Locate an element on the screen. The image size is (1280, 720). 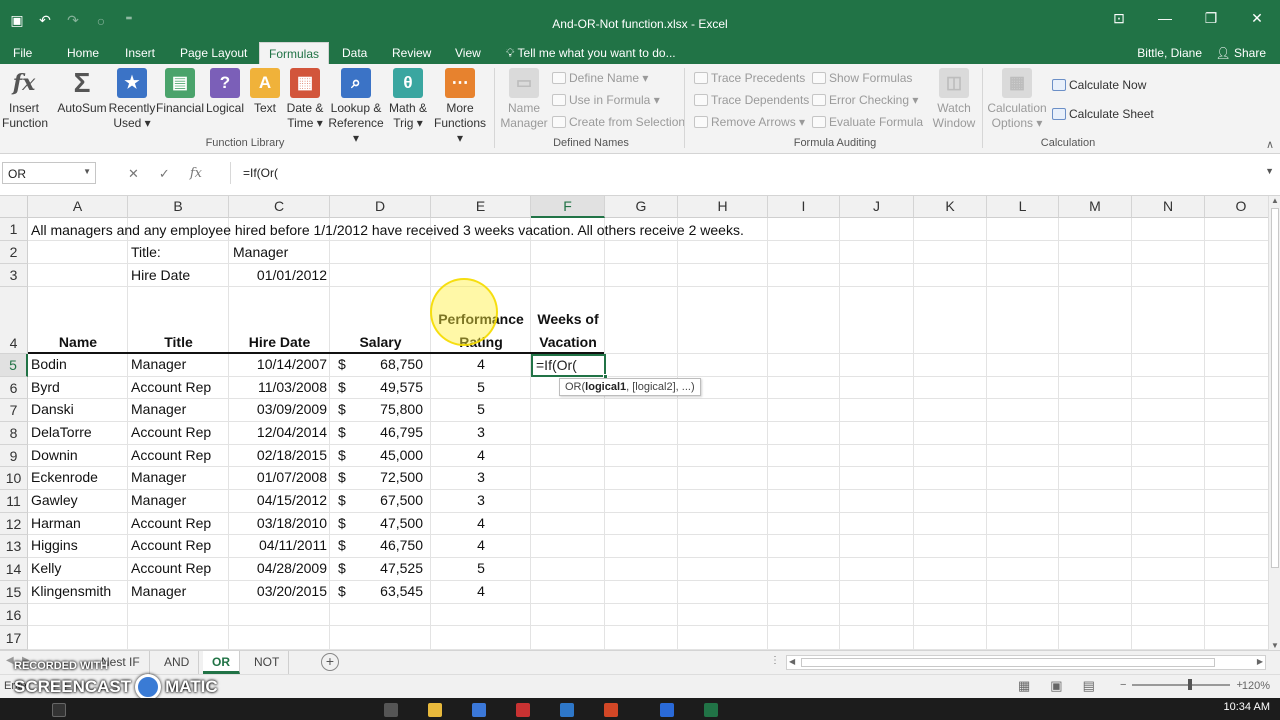
outlook-icon is located at coordinates (523, 710).